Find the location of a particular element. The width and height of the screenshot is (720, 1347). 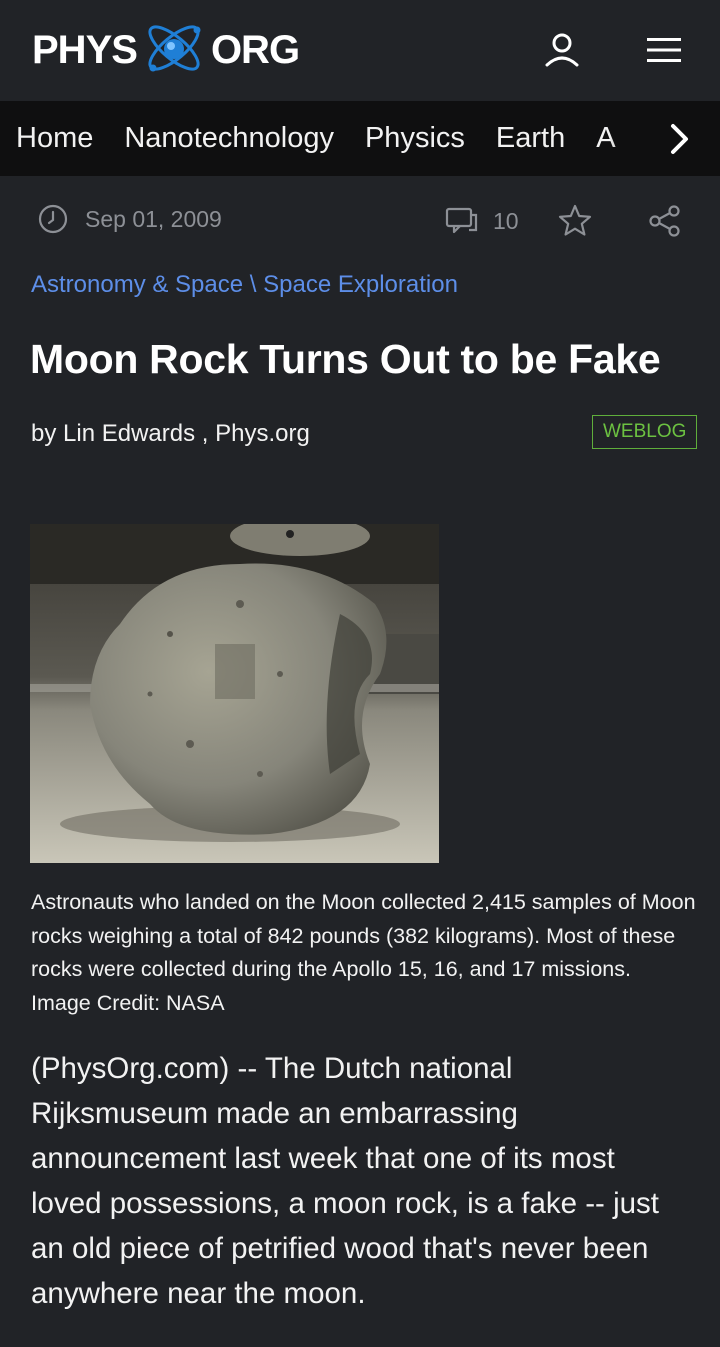

share-icon is located at coordinates (665, 221).